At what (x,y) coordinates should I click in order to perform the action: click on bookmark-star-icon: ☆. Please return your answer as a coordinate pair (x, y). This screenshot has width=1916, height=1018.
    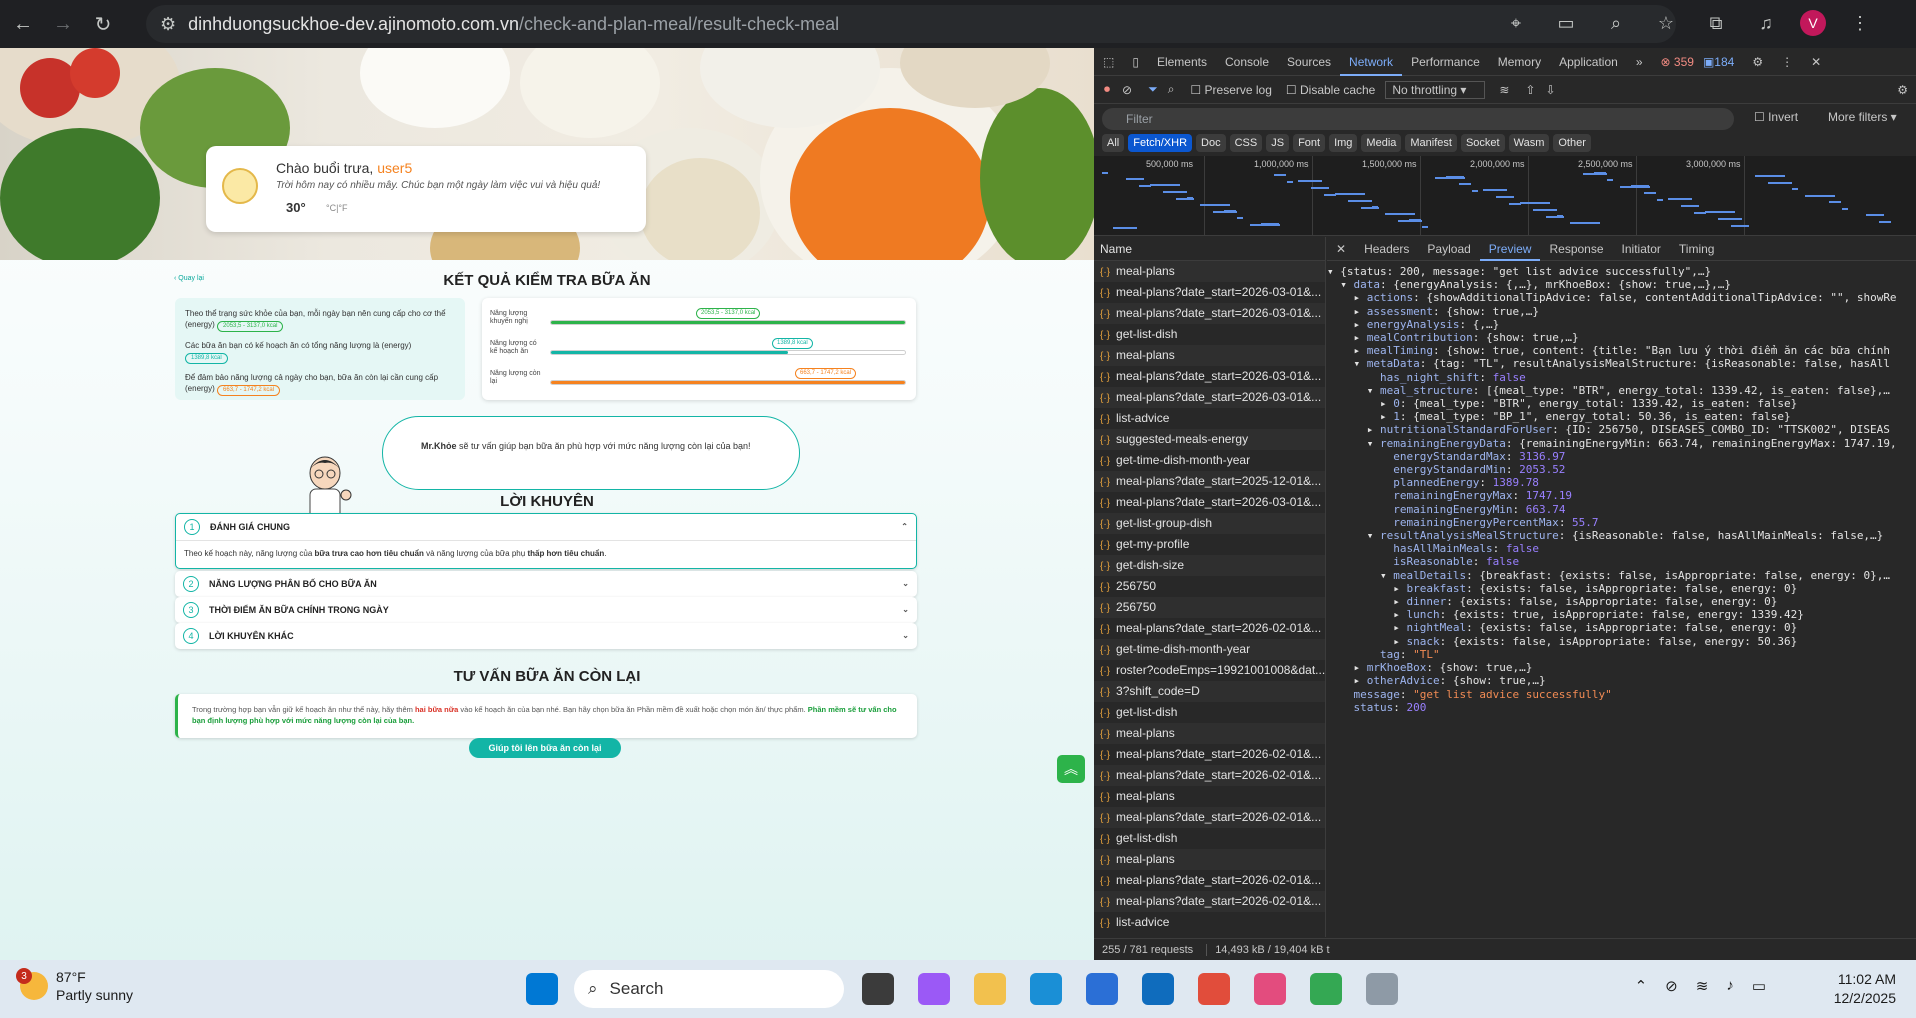
    Looking at the image, I should click on (1666, 23).